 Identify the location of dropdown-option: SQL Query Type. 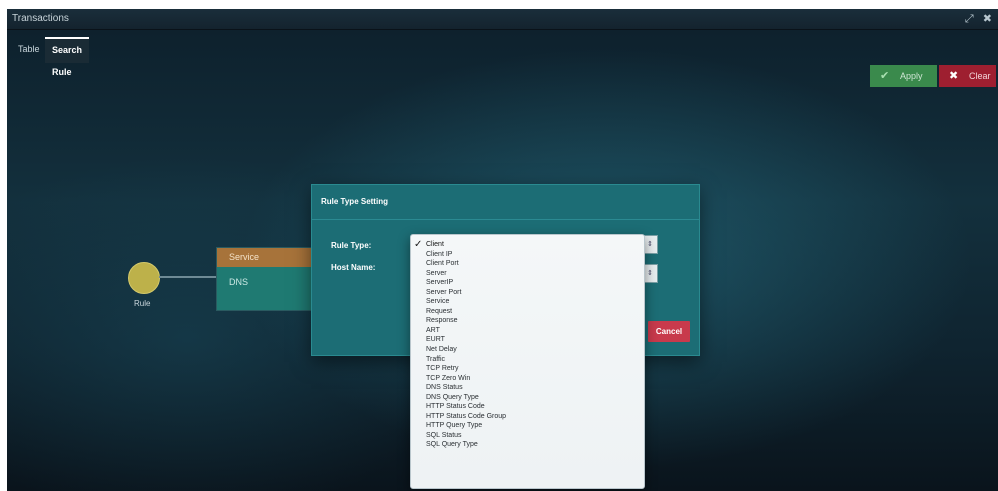
(527, 445).